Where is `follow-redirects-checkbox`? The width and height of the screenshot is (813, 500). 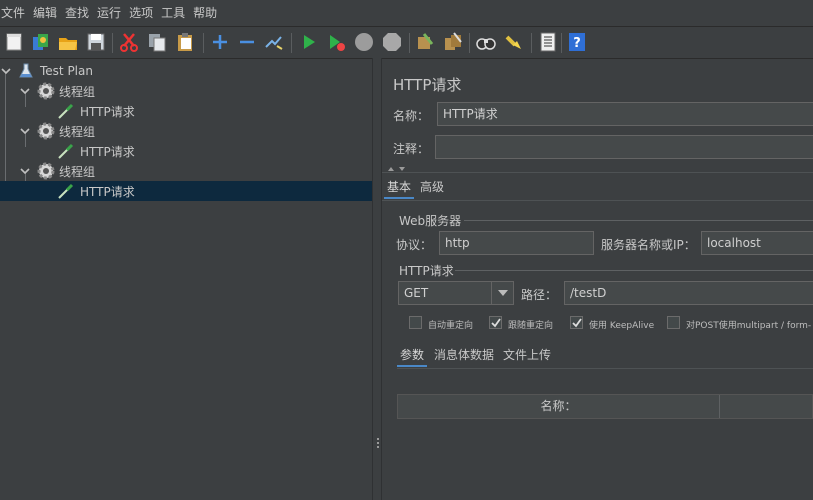
follow-redirects-checkbox is located at coordinates (495, 322).